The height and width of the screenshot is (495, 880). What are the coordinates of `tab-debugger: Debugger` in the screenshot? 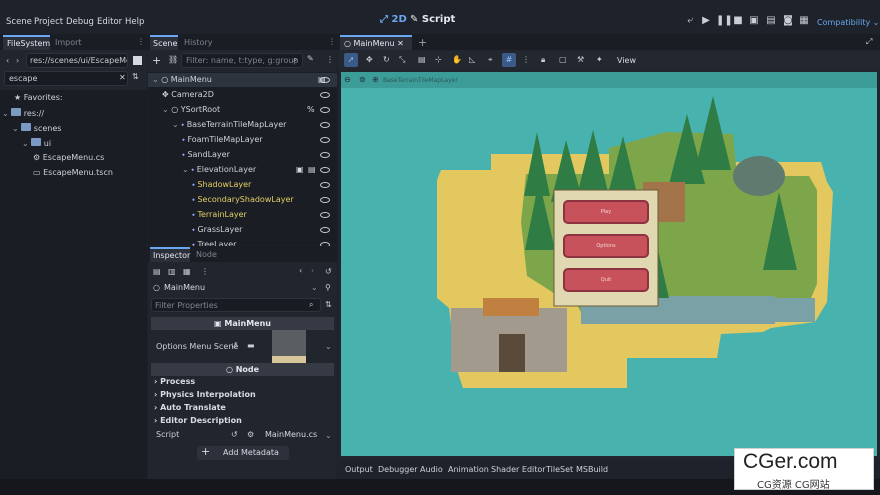 It's located at (398, 469).